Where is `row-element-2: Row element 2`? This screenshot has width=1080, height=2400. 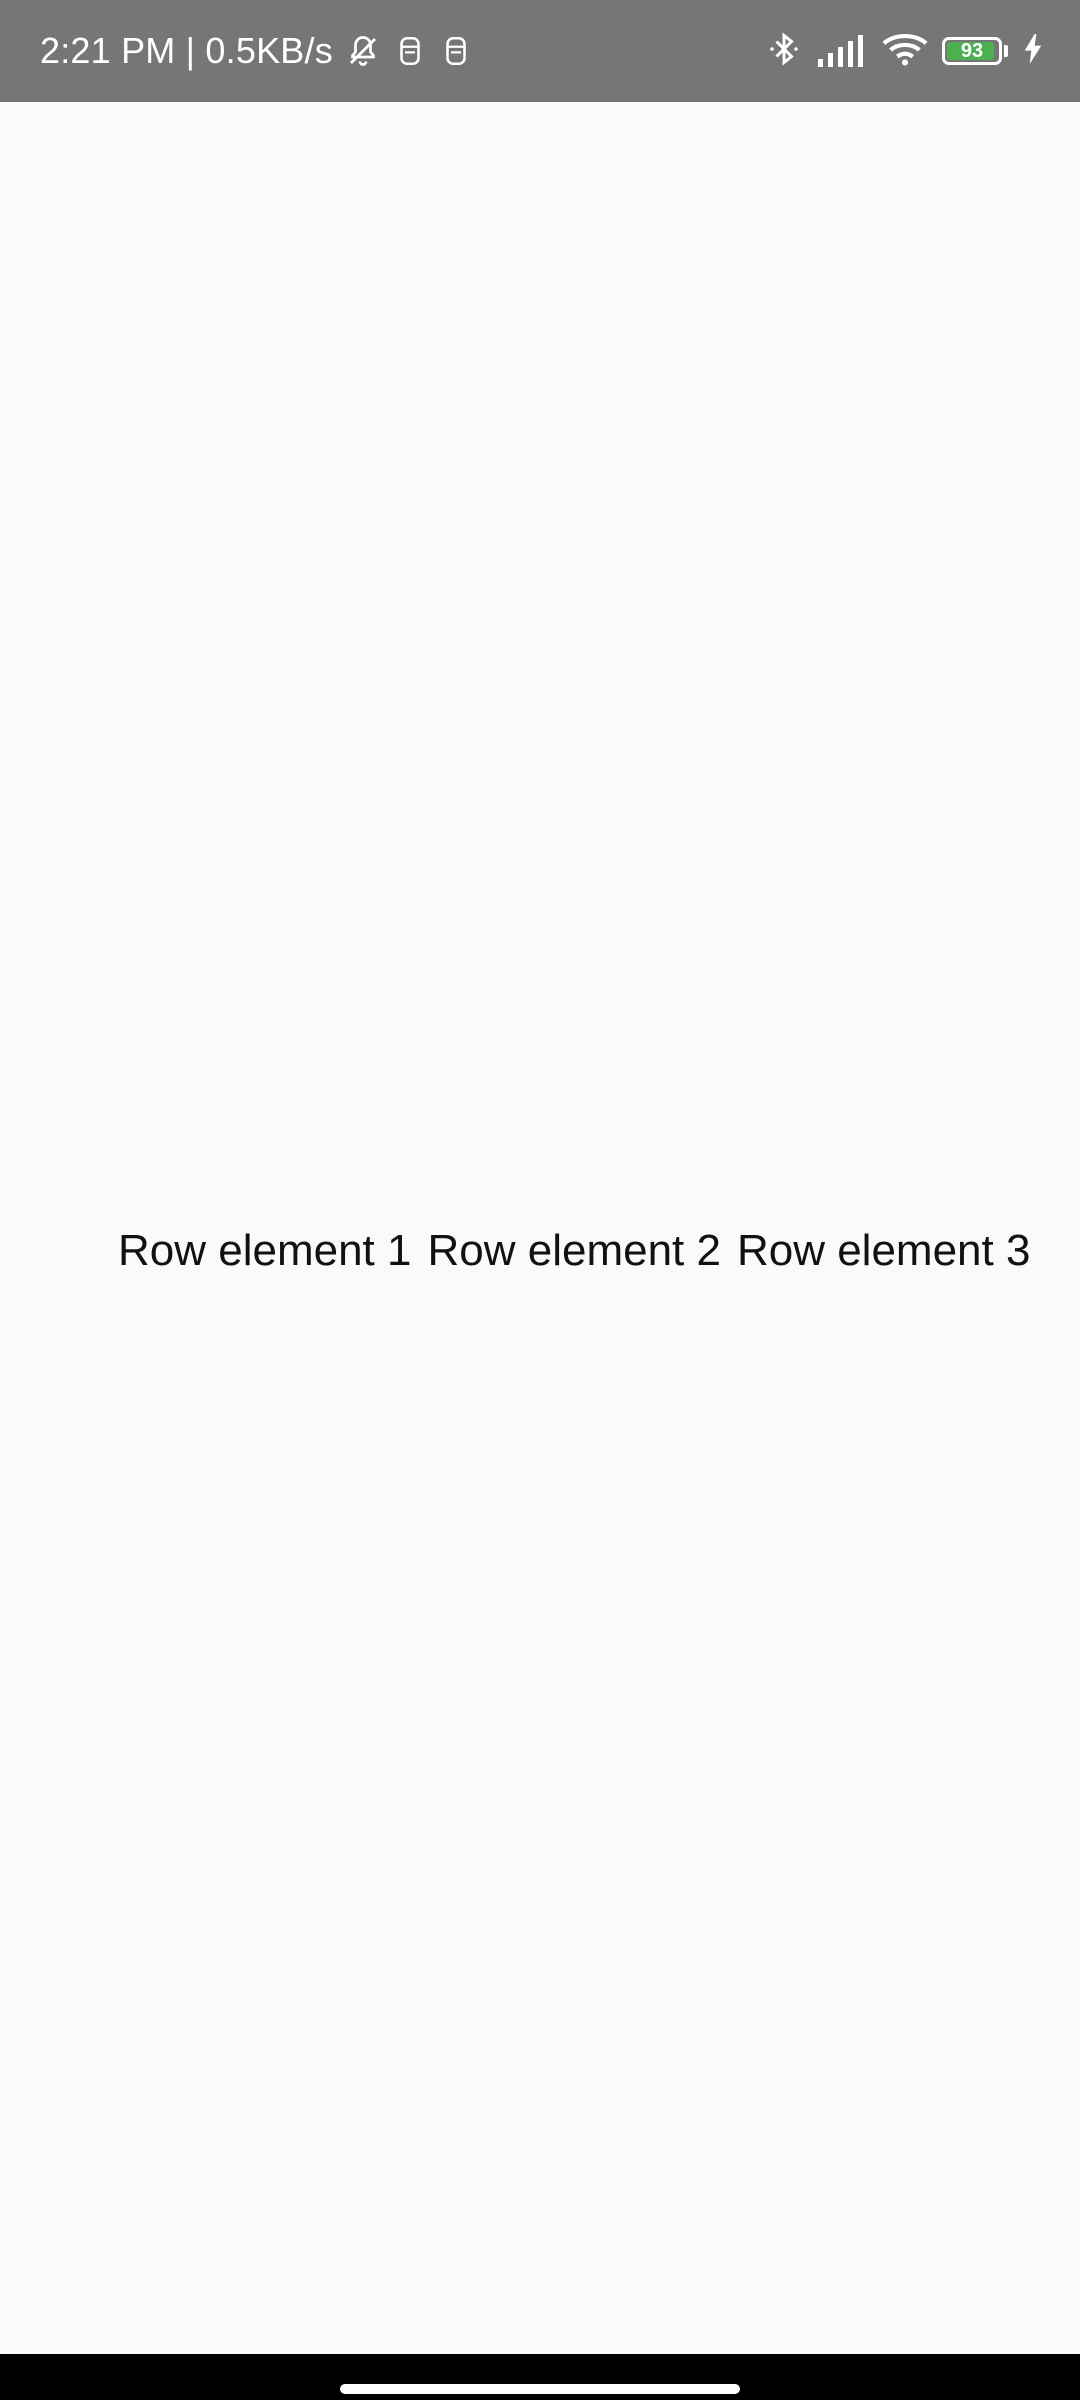 row-element-2: Row element 2 is located at coordinates (574, 1250).